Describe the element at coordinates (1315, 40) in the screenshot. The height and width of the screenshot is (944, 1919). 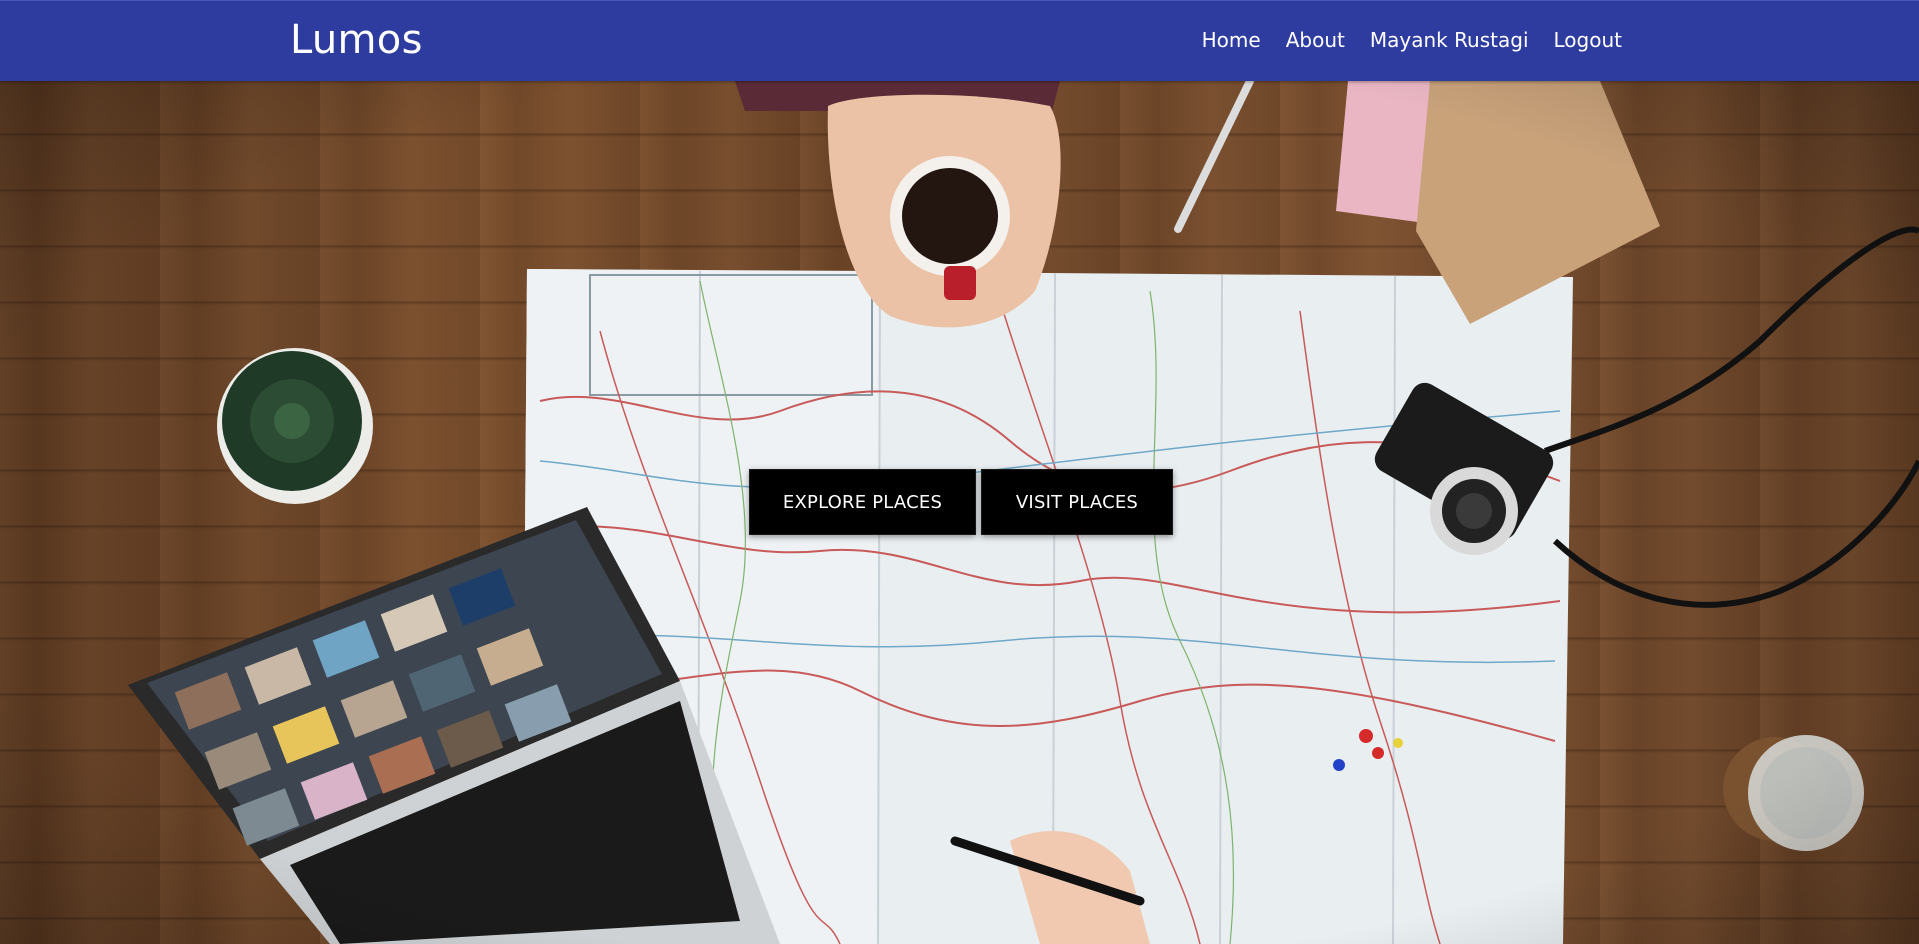
I see `nav-about-link: About` at that location.